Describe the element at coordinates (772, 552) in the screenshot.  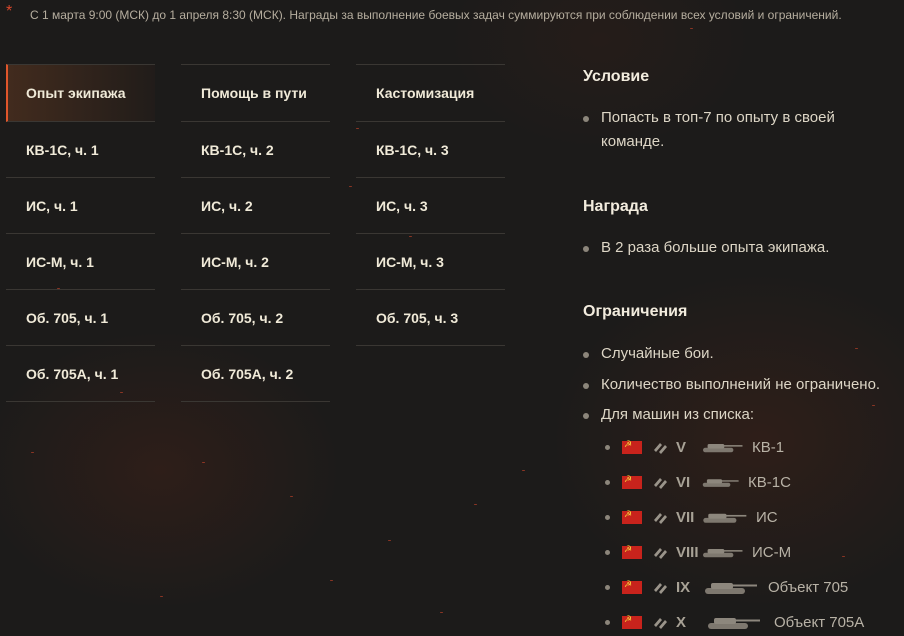
I see `vehicle-name: ИС-М` at that location.